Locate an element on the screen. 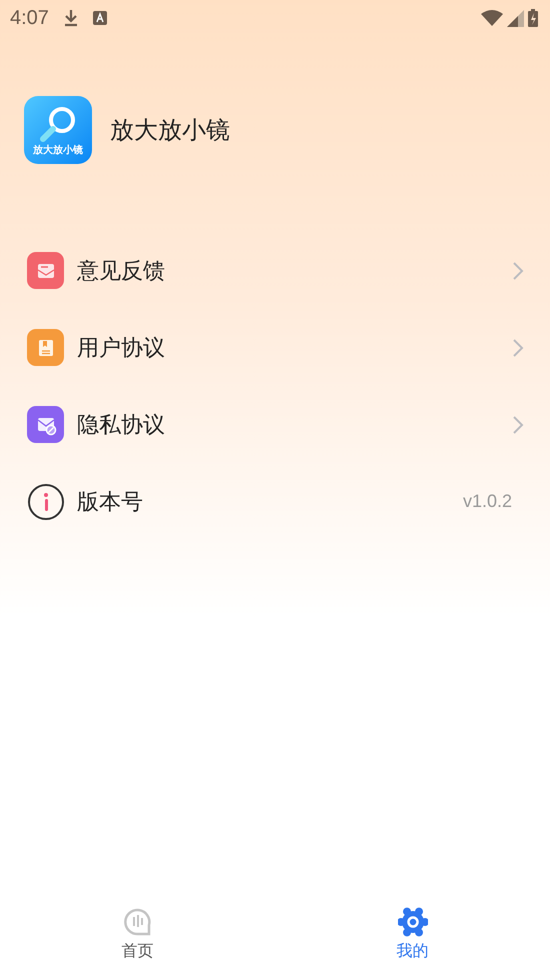  menu-label: 隐私协议 is located at coordinates (121, 425).